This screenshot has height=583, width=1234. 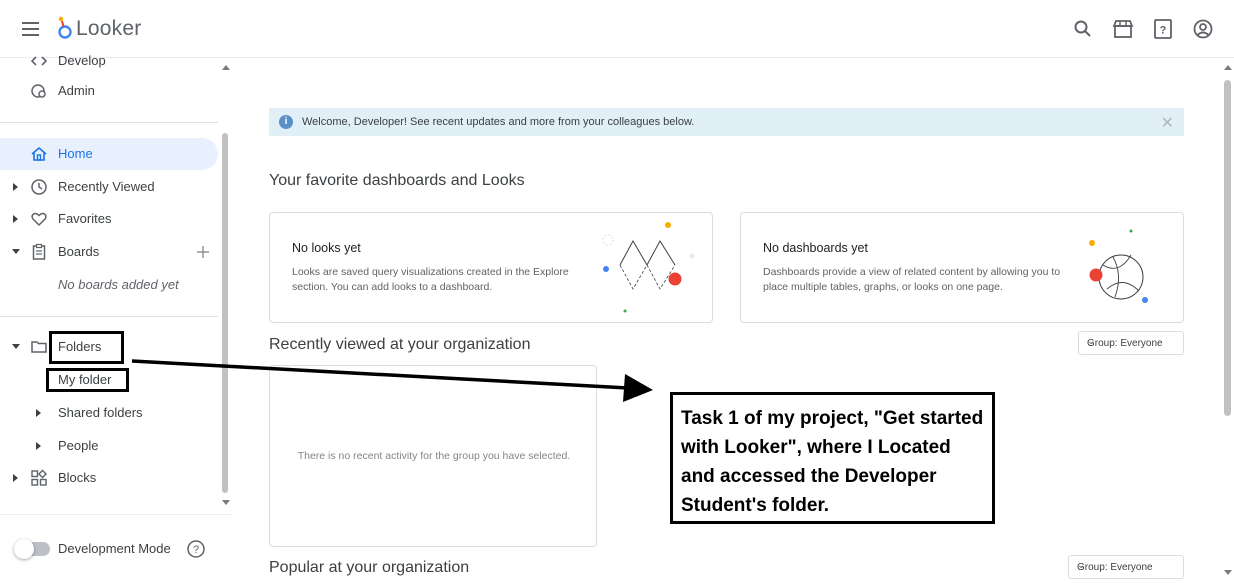 What do you see at coordinates (78, 445) in the screenshot?
I see `sidebar-item-label: People` at bounding box center [78, 445].